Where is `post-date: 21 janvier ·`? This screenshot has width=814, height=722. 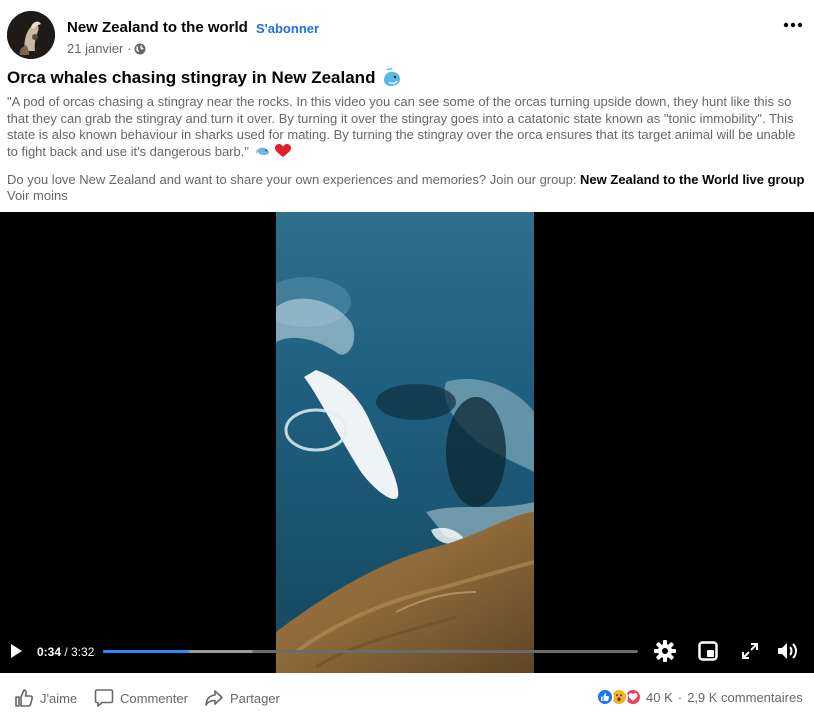 post-date: 21 janvier · is located at coordinates (99, 48).